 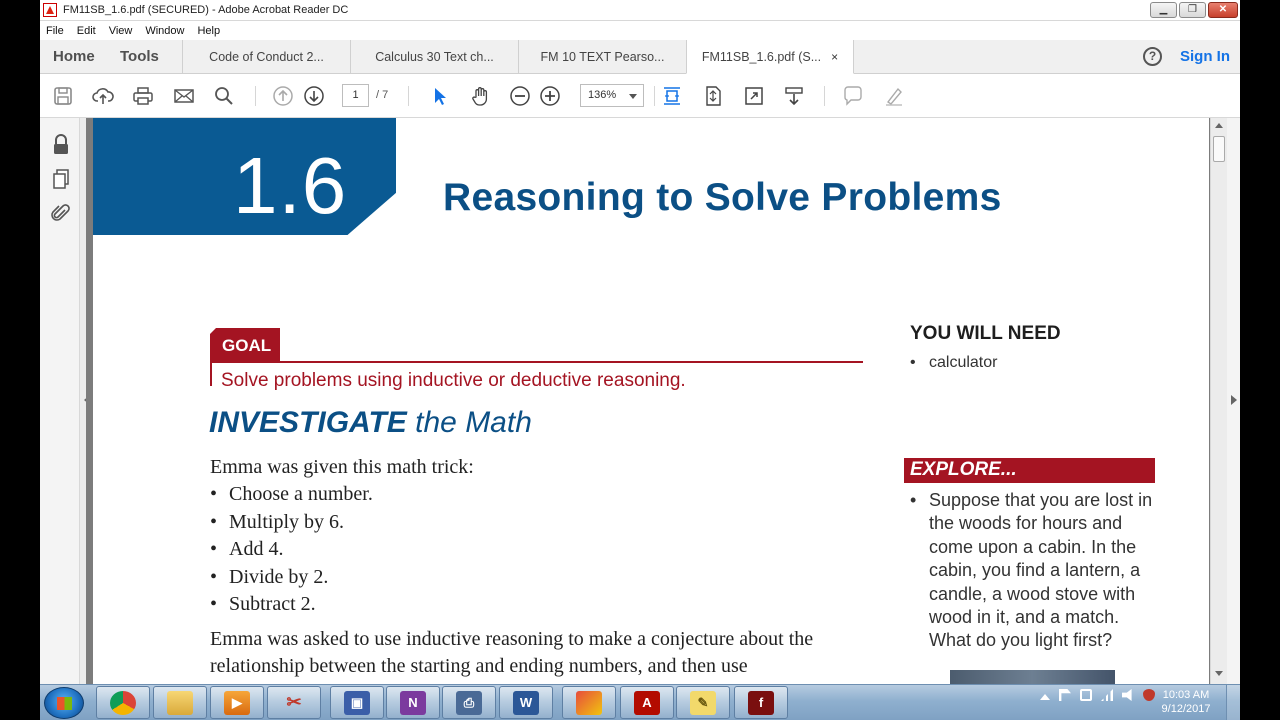 I want to click on zoom-value: 136%, so click(x=602, y=95).